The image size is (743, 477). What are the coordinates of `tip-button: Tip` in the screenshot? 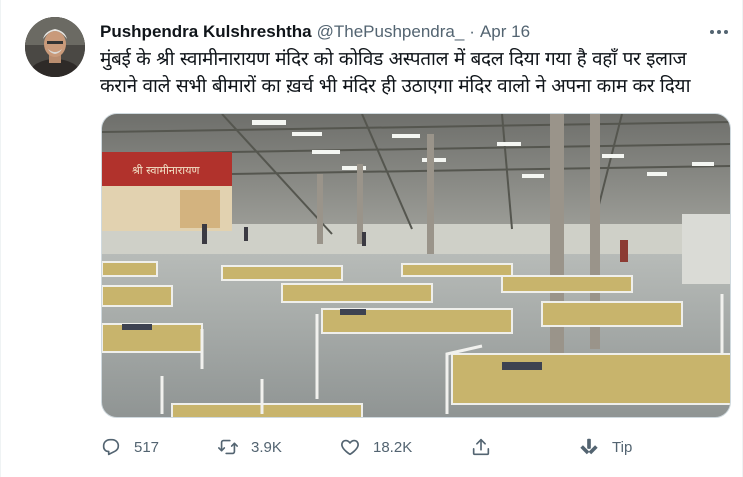 It's located at (605, 447).